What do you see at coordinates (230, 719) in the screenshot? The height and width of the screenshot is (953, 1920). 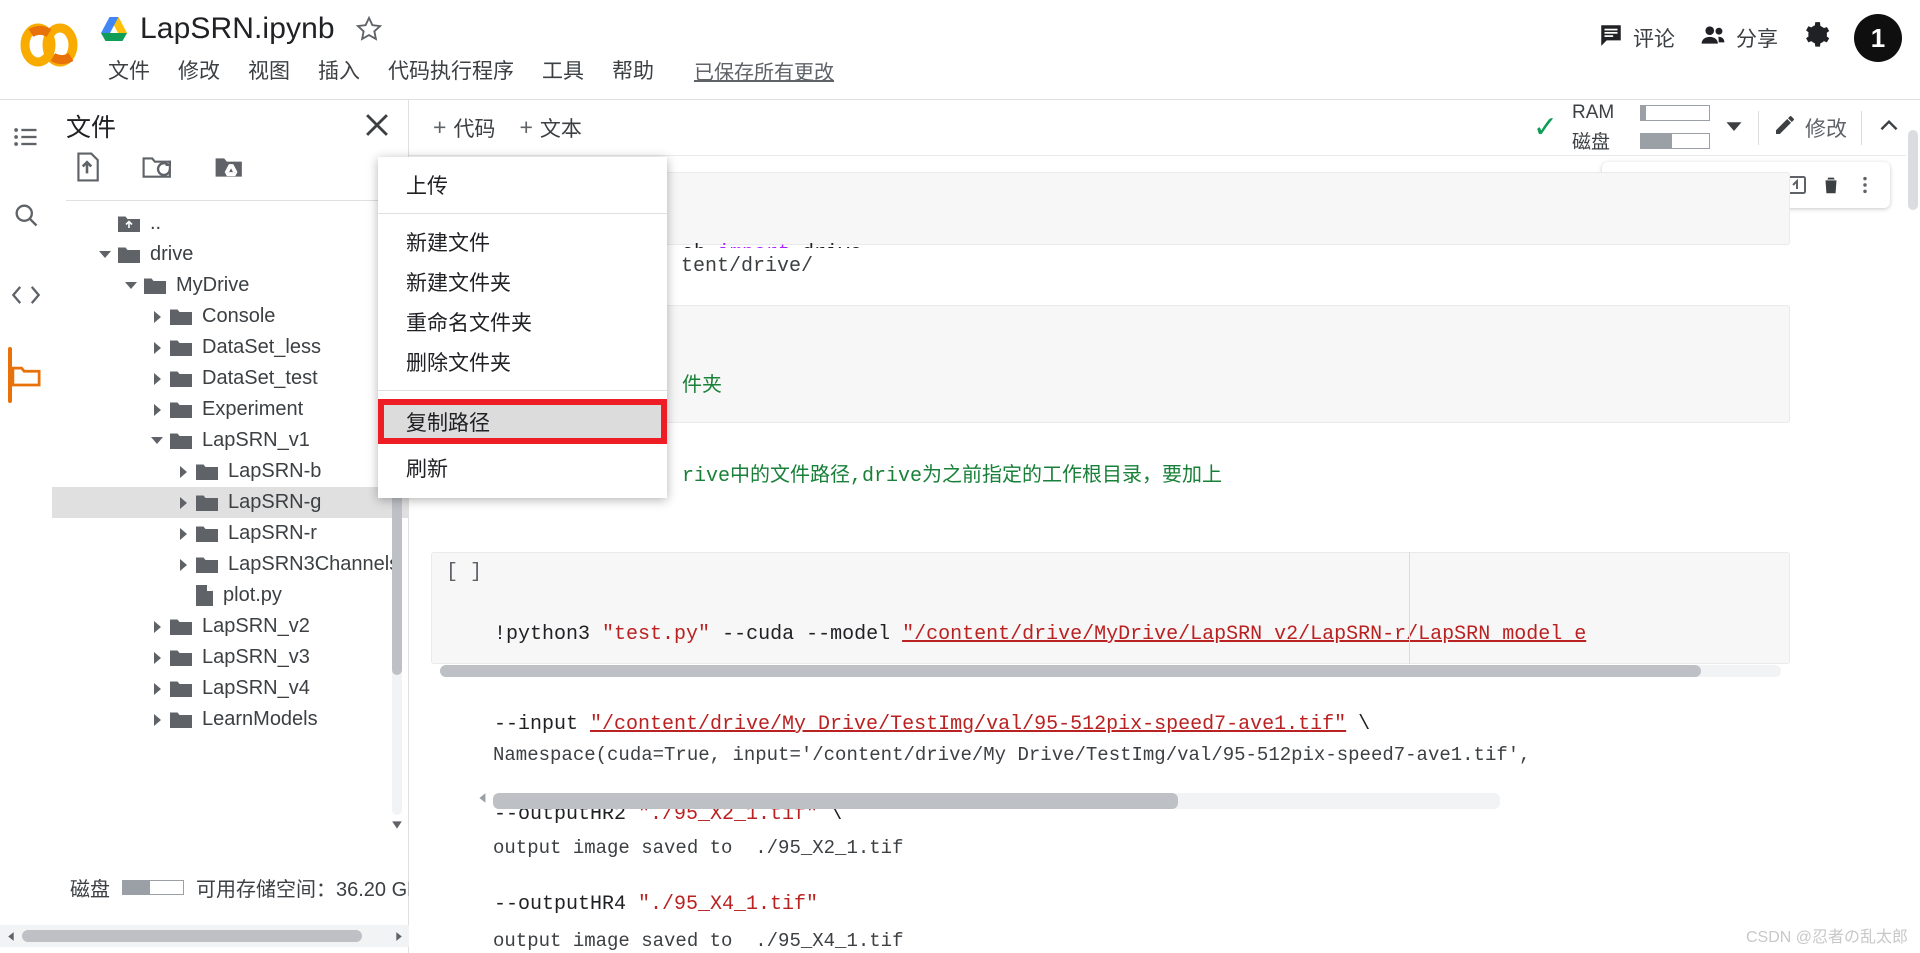 I see `tree-row: LearnModels` at bounding box center [230, 719].